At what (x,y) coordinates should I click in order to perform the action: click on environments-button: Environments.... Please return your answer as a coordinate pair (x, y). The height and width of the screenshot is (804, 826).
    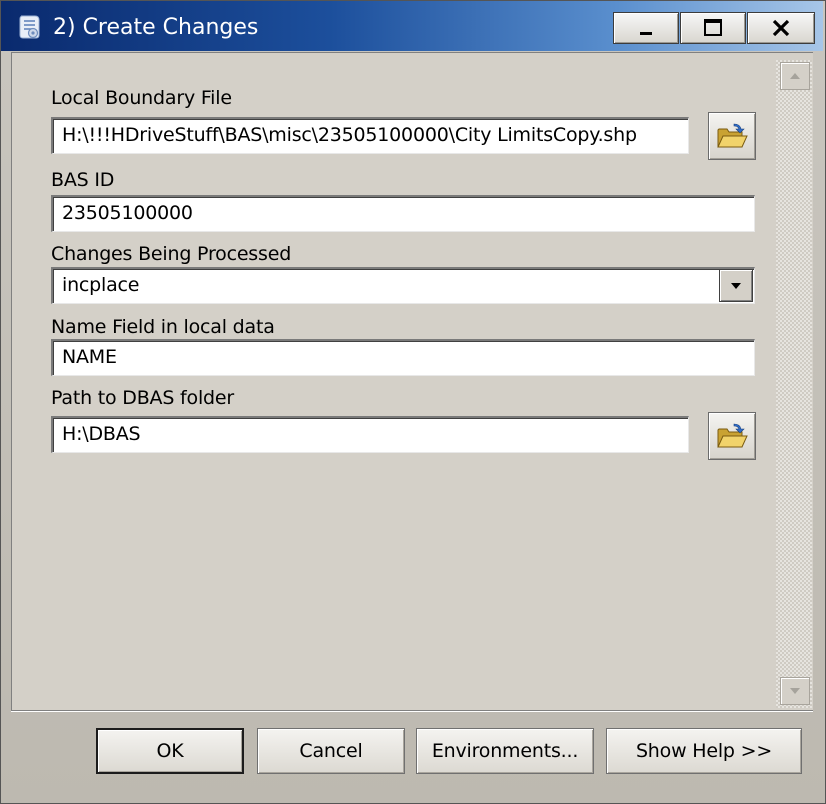
    Looking at the image, I should click on (505, 751).